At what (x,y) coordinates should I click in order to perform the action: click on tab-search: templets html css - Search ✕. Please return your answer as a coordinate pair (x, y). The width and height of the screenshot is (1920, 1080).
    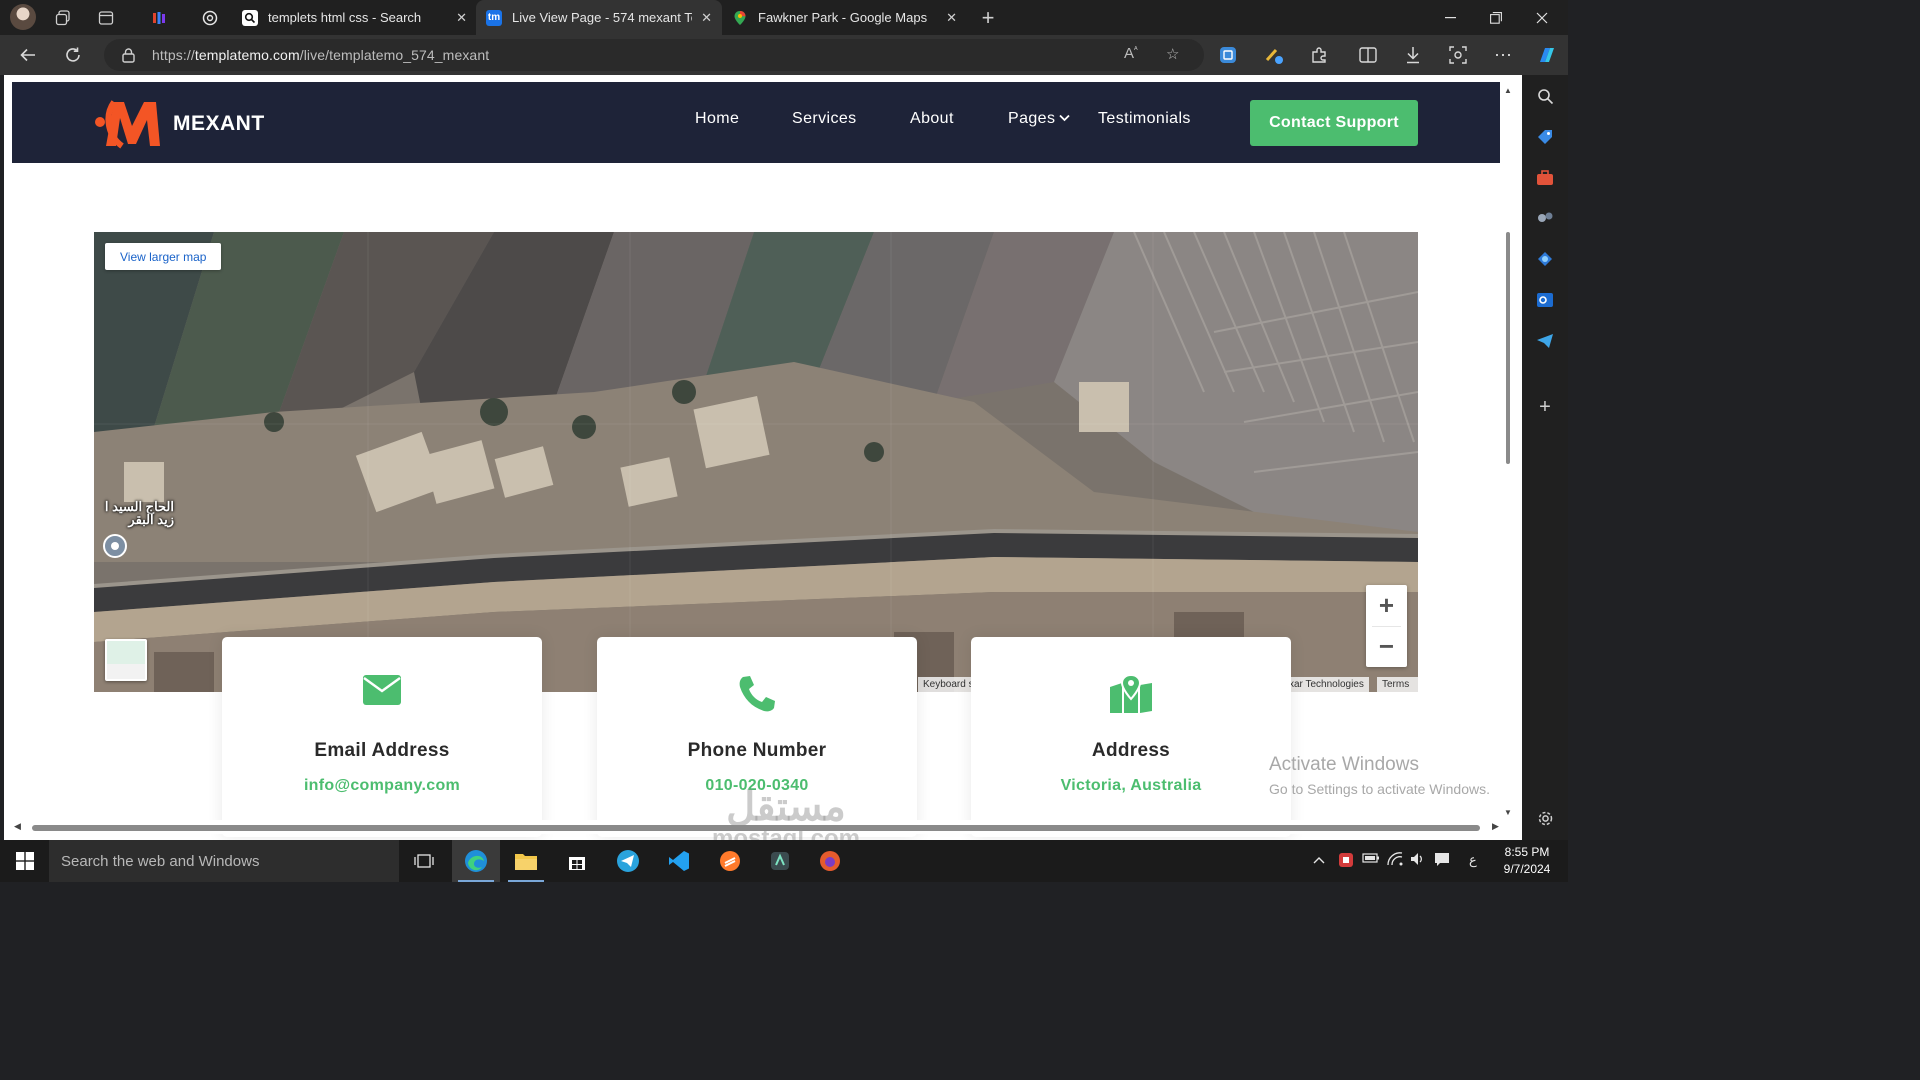
    Looking at the image, I should click on (354, 17).